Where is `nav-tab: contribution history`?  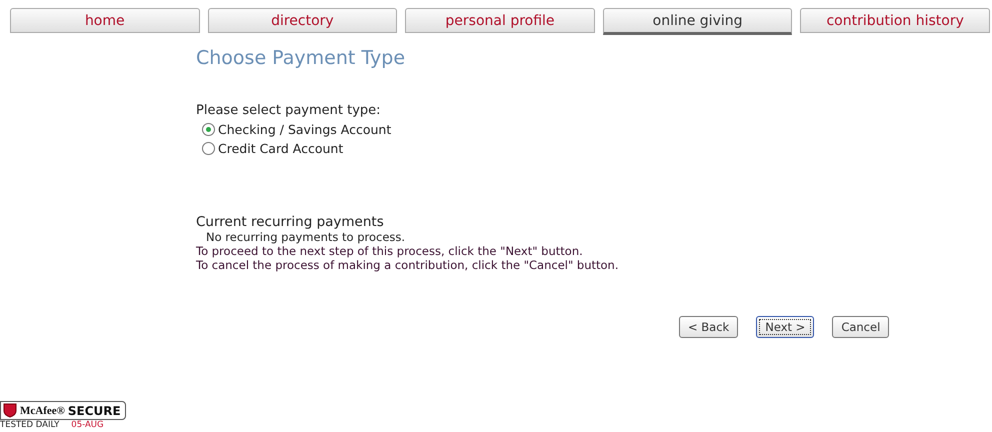 nav-tab: contribution history is located at coordinates (895, 20).